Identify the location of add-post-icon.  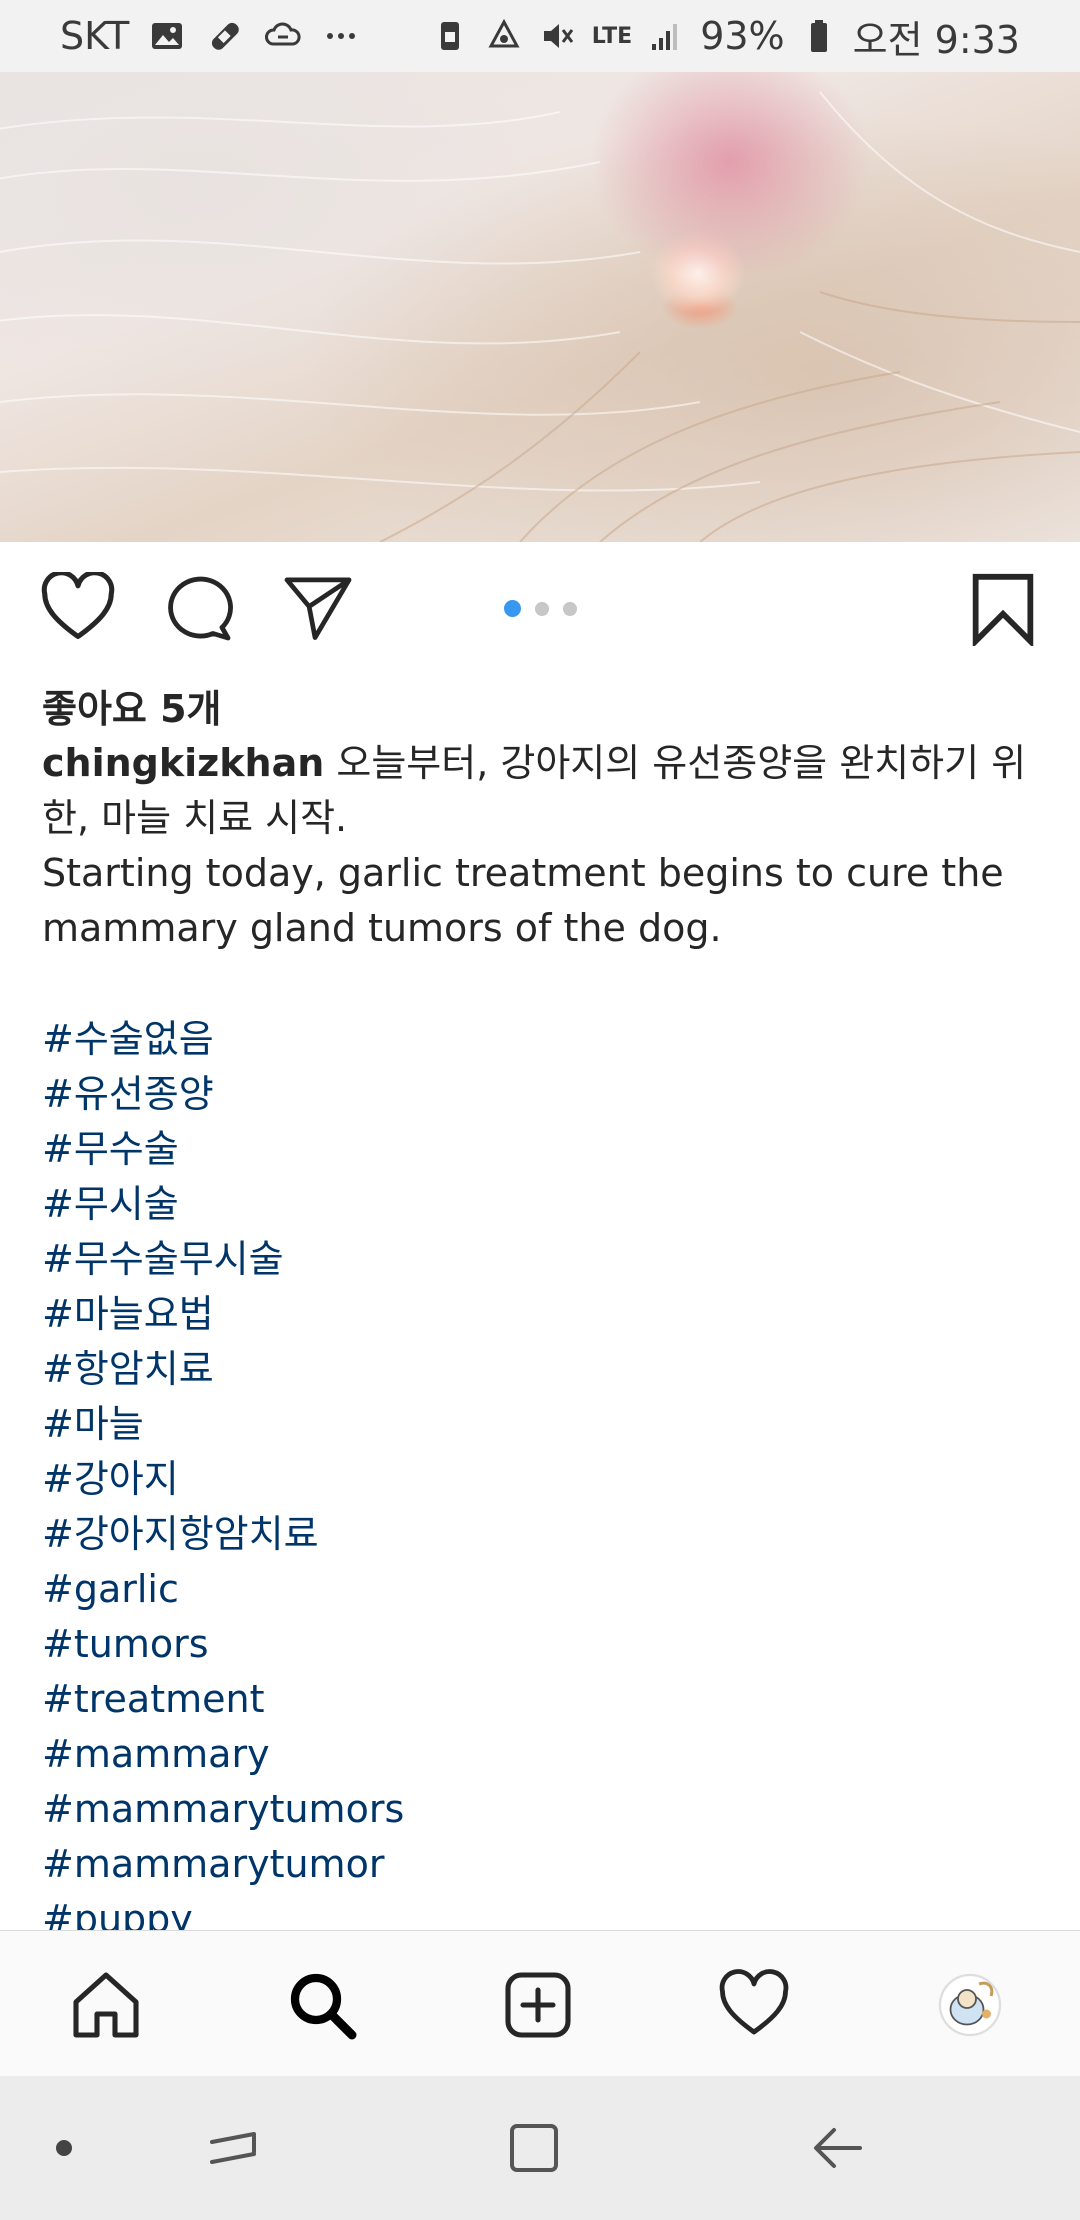
(538, 2005).